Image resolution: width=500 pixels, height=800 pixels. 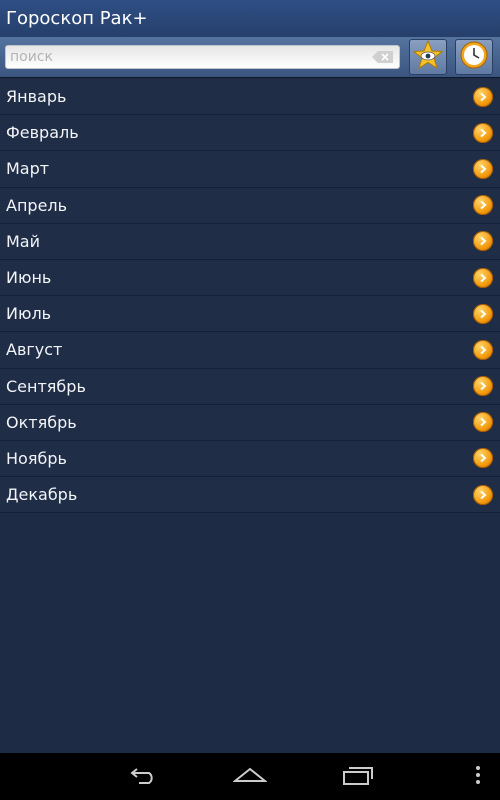 I want to click on star-eye-icon, so click(x=428, y=56).